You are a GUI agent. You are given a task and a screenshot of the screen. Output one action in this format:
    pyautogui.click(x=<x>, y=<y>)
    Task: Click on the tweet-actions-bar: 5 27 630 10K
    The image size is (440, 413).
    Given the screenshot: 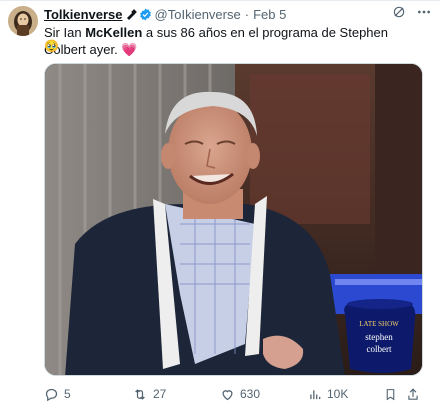 What is the action you would take?
    pyautogui.click(x=234, y=394)
    